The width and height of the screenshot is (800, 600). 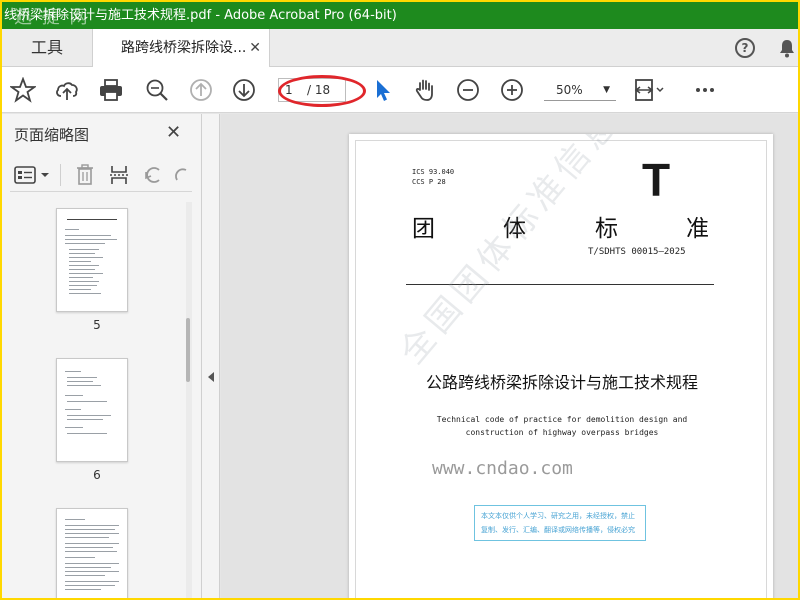 I want to click on more-icon, so click(x=705, y=90).